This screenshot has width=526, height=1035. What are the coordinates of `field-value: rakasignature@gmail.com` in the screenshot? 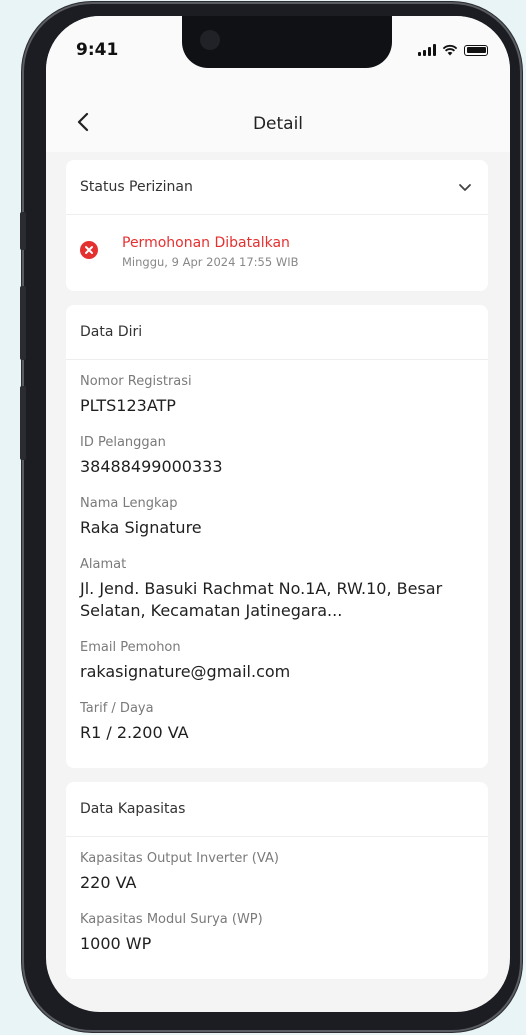 It's located at (185, 671).